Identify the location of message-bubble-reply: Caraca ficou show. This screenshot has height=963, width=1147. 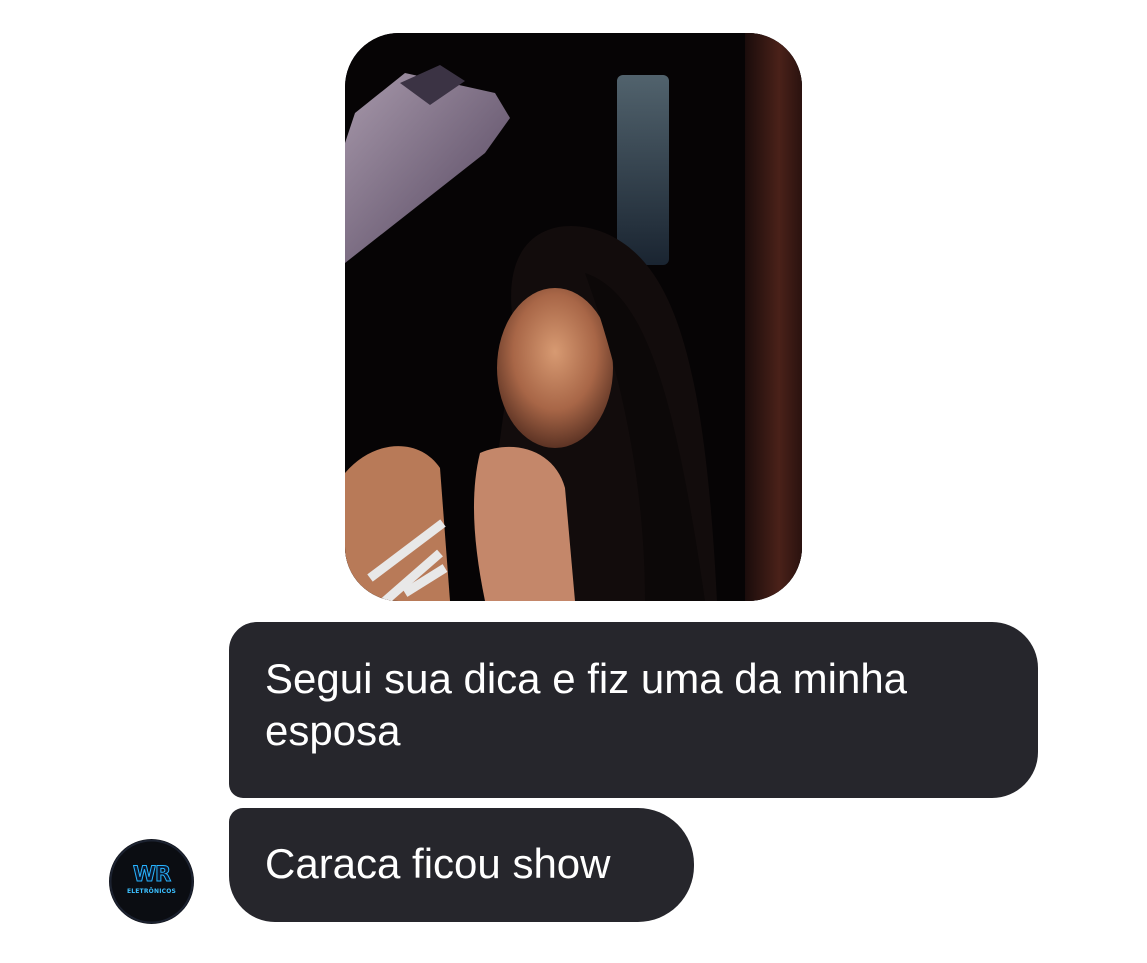
(461, 865).